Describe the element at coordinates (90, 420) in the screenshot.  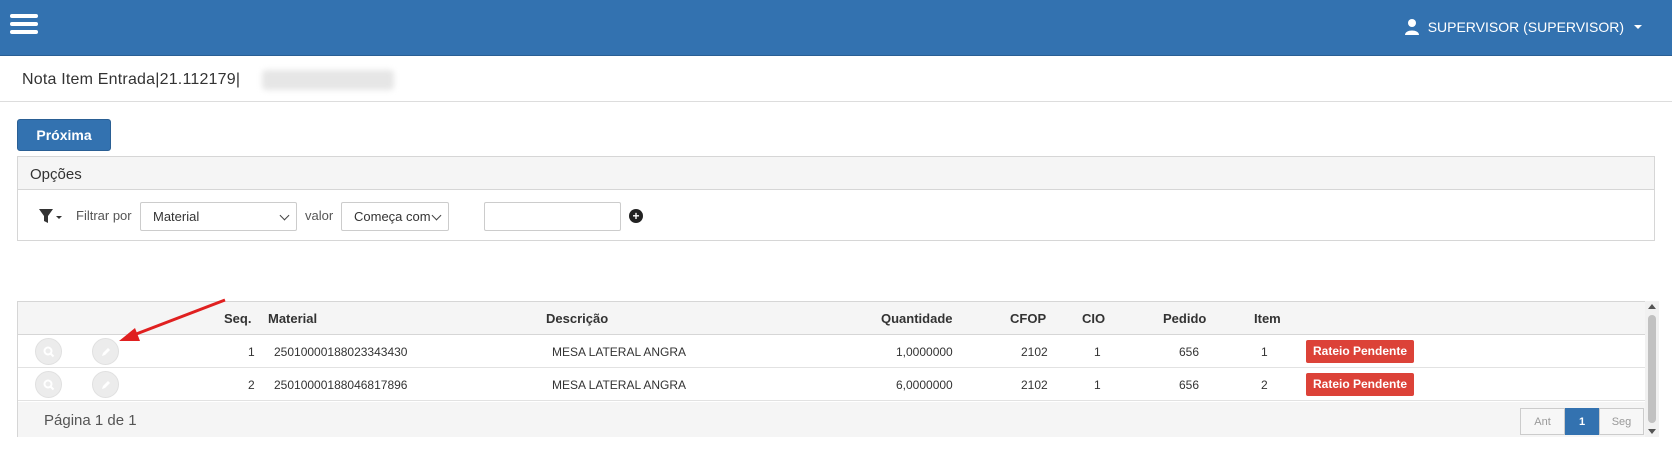
I see `page-info: Página 1 de 1` at that location.